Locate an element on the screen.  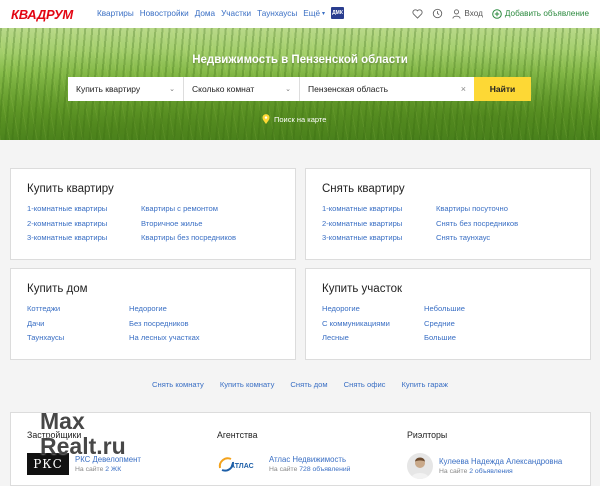
nav-item-townhouses: Таунхаусы is located at coordinates (277, 13).